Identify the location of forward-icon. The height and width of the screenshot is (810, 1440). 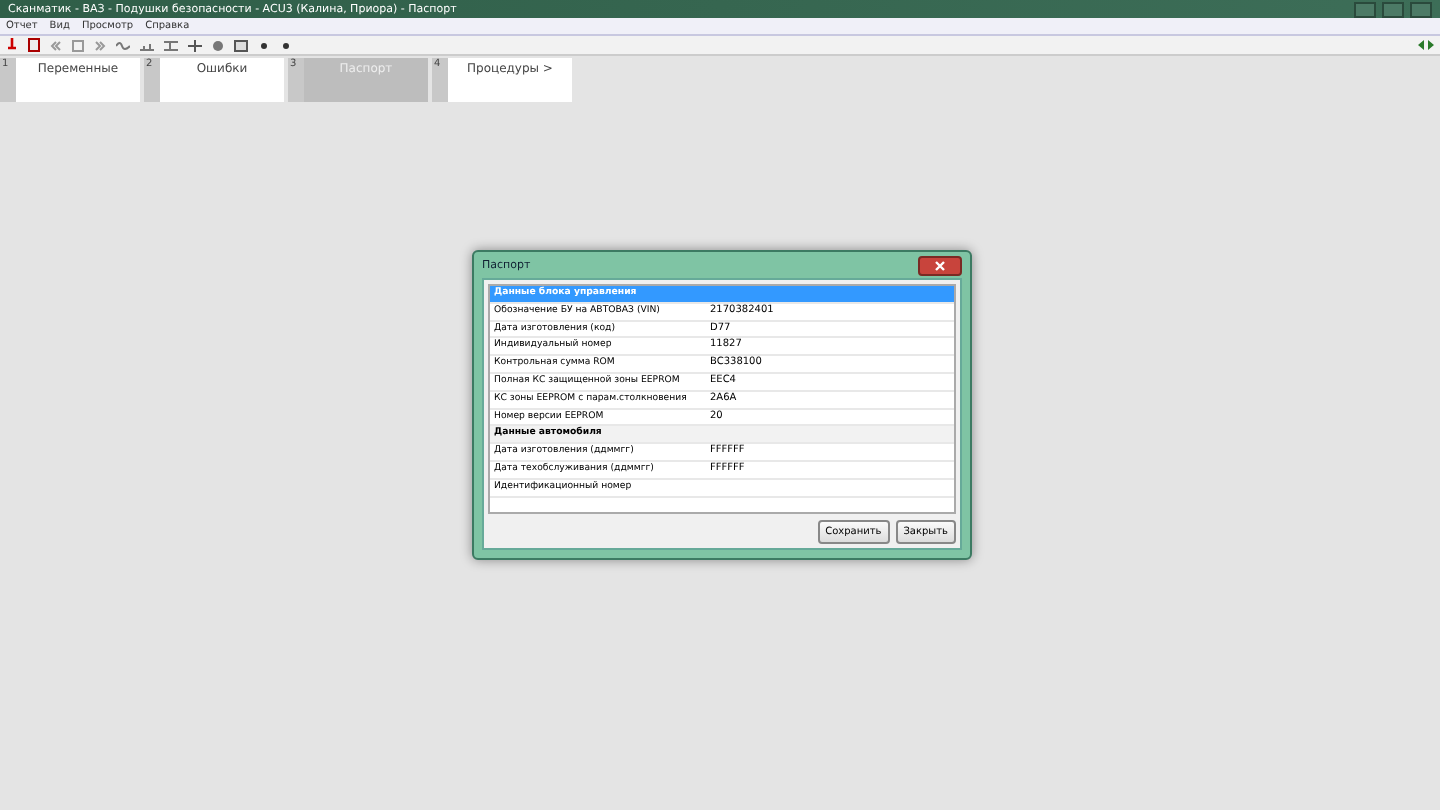
(100, 45).